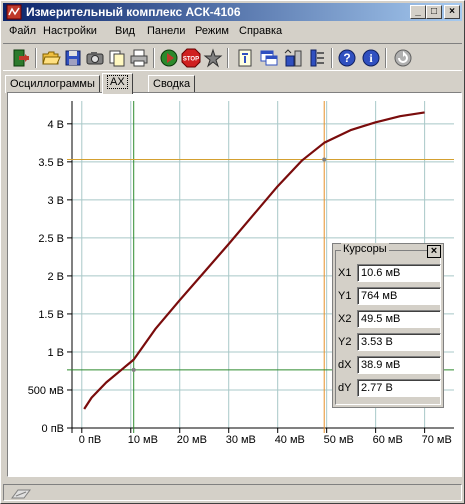 The width and height of the screenshot is (465, 504). Describe the element at coordinates (365, 249) in the screenshot. I see `cursors-title: Курсоры` at that location.